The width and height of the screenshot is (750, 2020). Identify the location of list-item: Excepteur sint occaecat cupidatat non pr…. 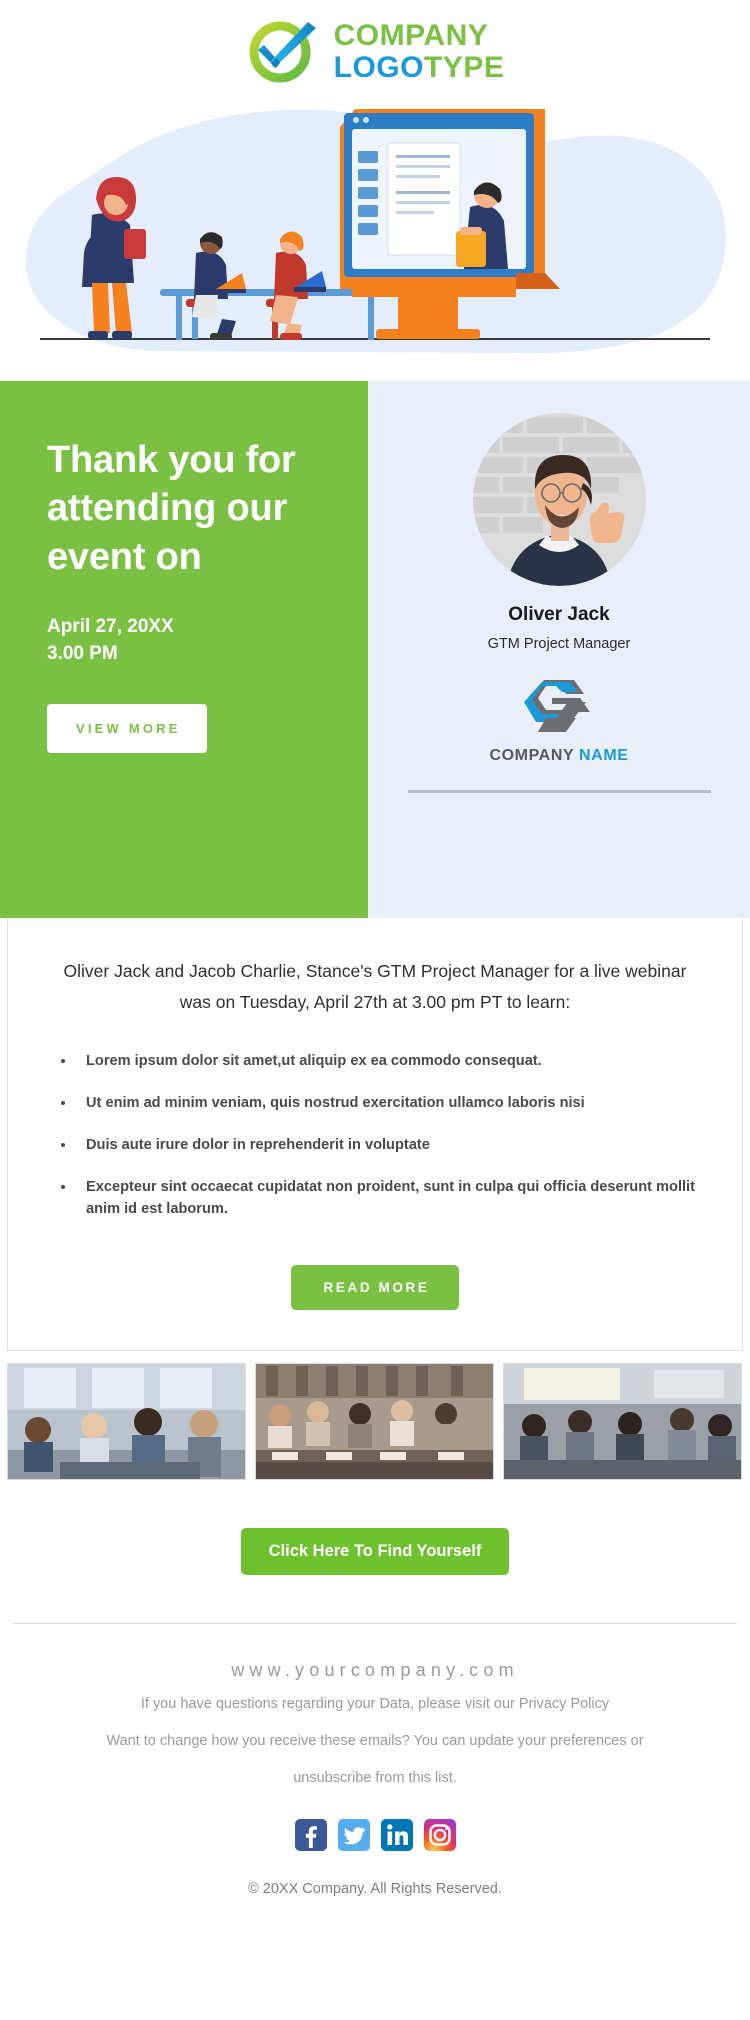
(389, 1199).